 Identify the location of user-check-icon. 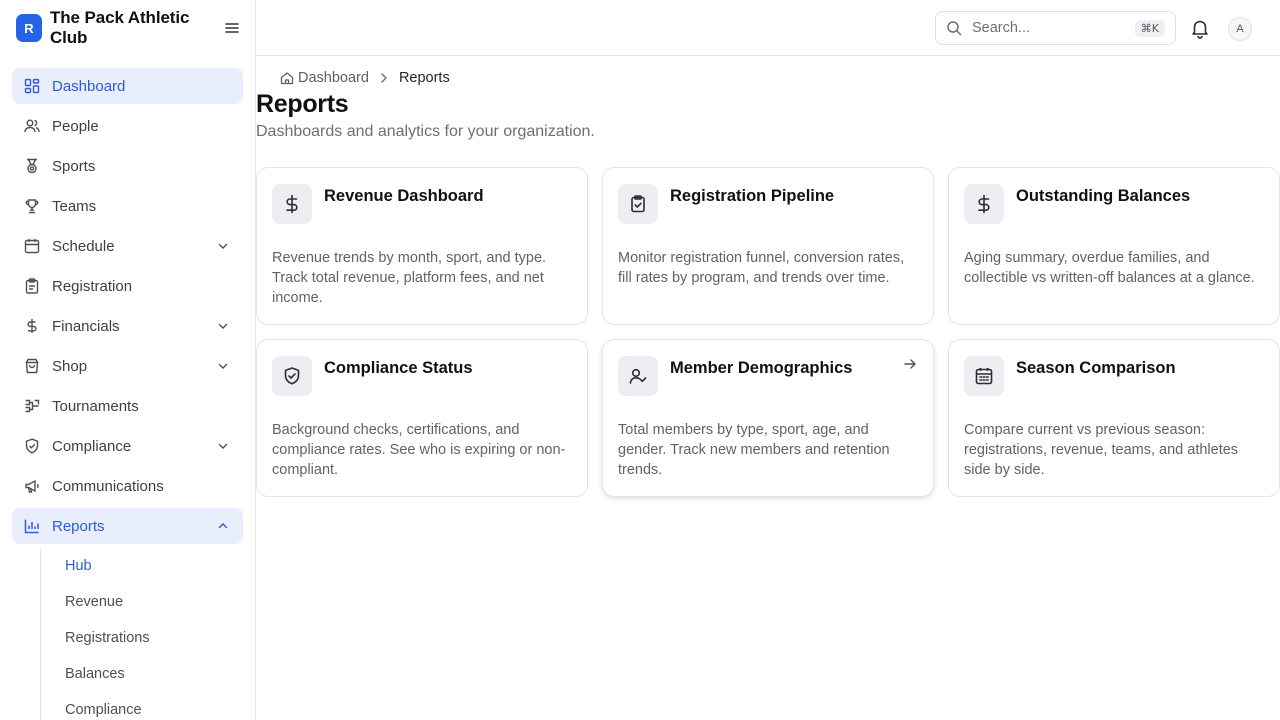
(638, 376).